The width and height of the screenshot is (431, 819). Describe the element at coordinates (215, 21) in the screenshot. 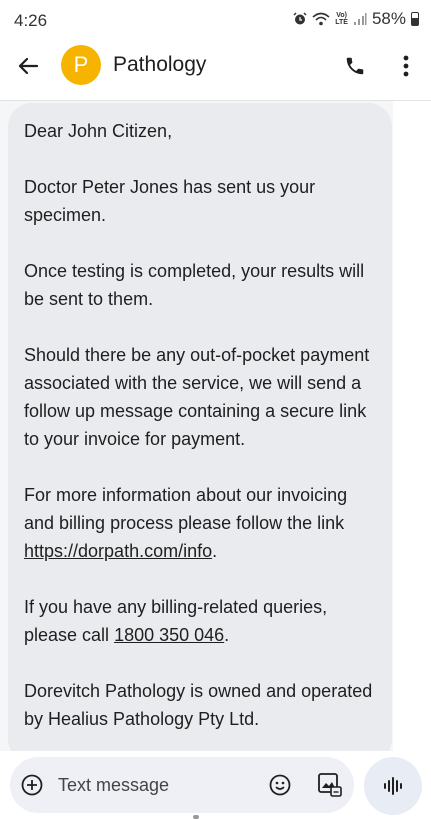

I see `status-bar: 4:26 Vo) LTE 58%` at that location.